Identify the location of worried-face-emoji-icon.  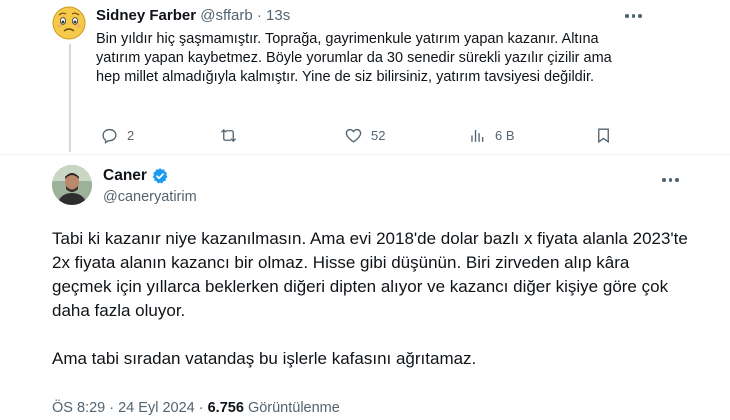
(69, 23).